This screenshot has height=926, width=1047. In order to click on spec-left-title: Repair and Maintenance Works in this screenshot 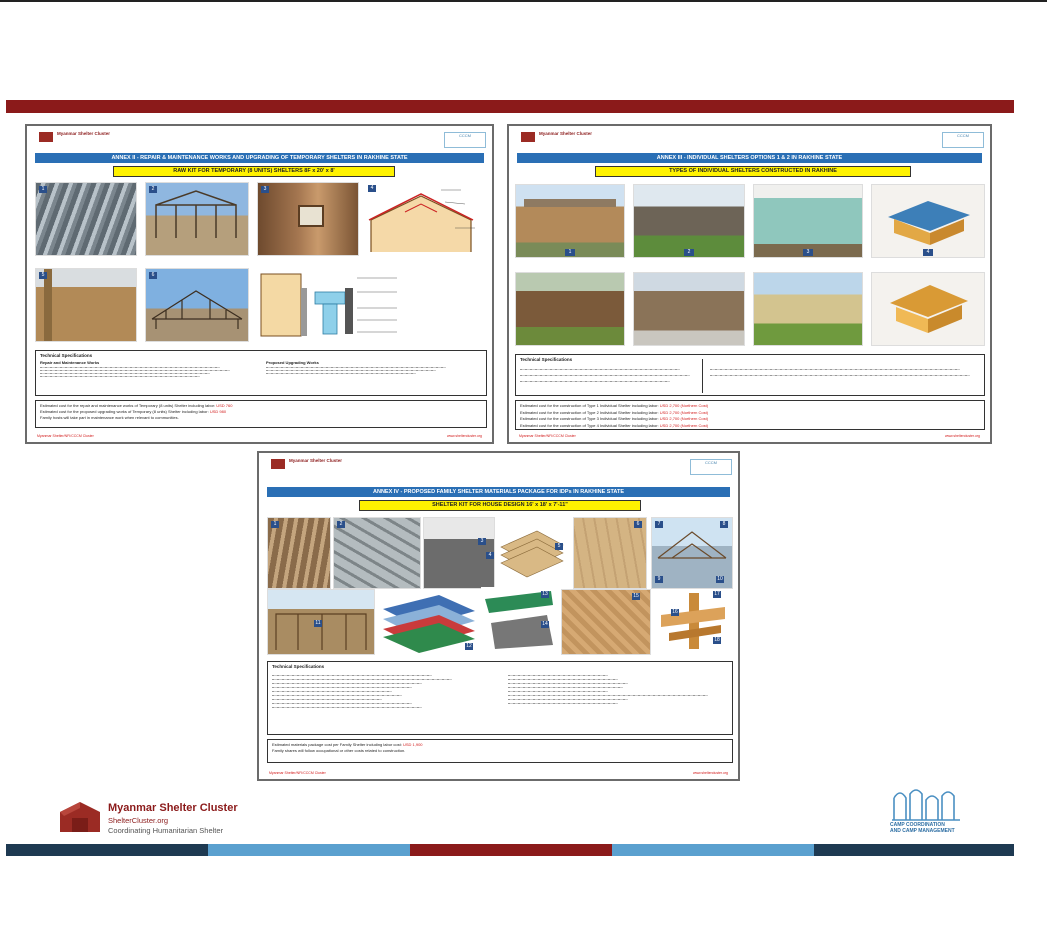, I will do `click(70, 362)`.